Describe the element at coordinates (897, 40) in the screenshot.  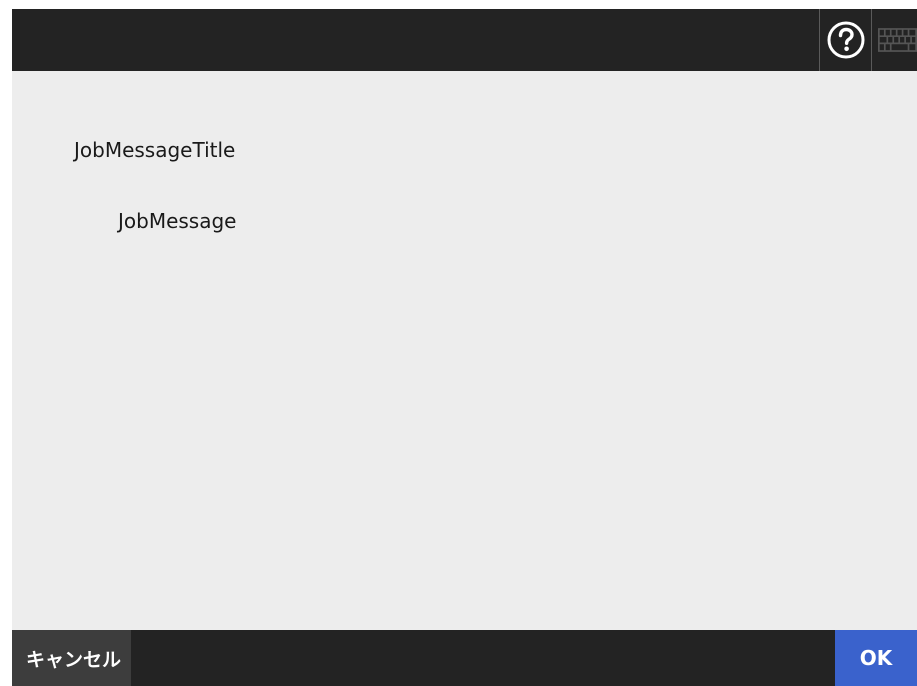
I see `keyboard-icon` at that location.